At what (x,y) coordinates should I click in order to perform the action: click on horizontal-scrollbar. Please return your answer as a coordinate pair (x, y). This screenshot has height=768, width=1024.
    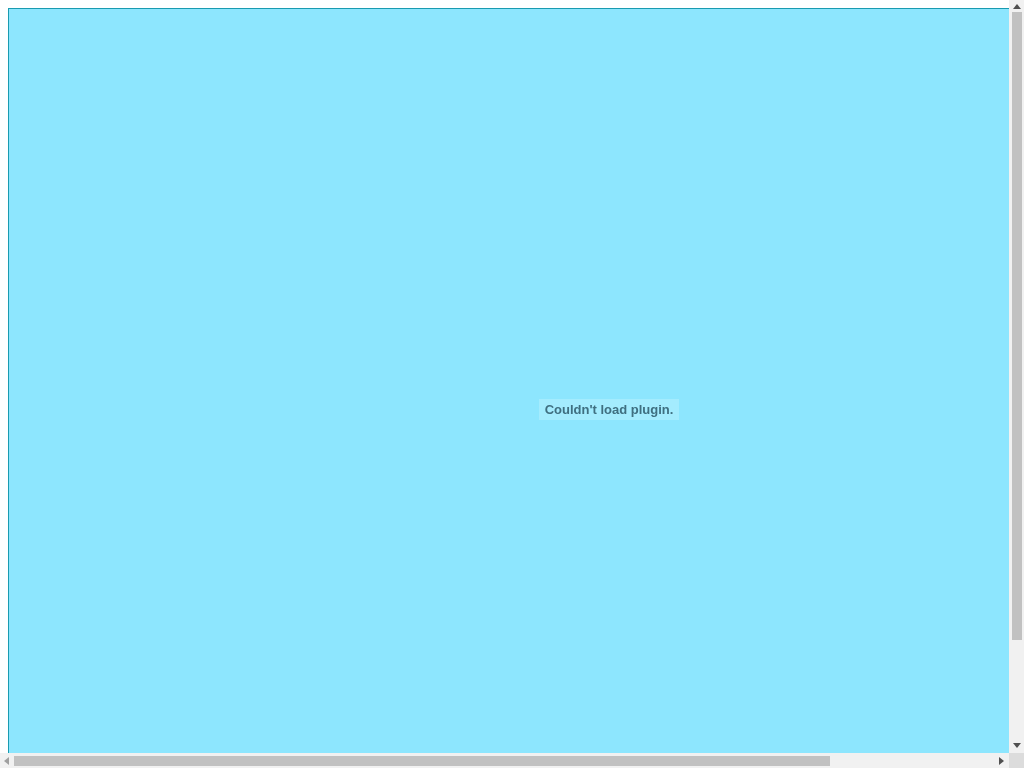
    Looking at the image, I should click on (504, 760).